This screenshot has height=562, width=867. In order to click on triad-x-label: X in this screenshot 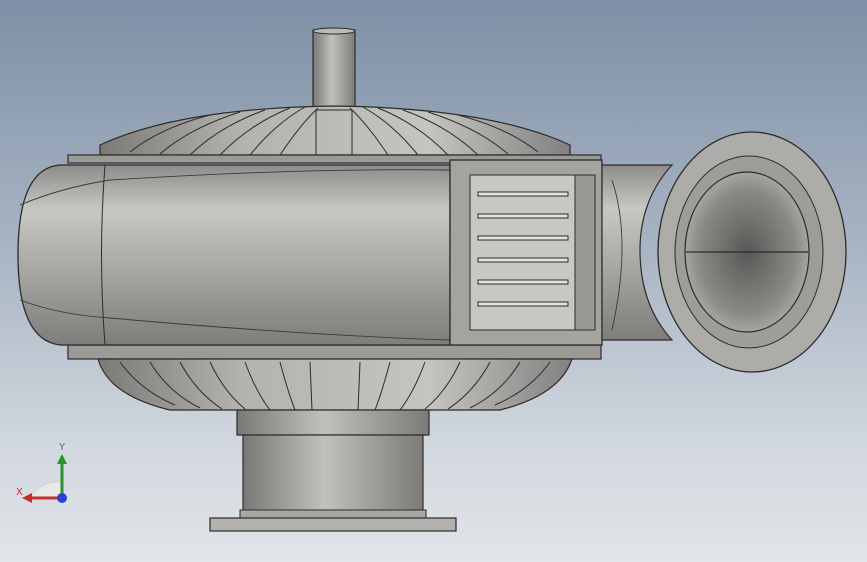, I will do `click(19, 492)`.